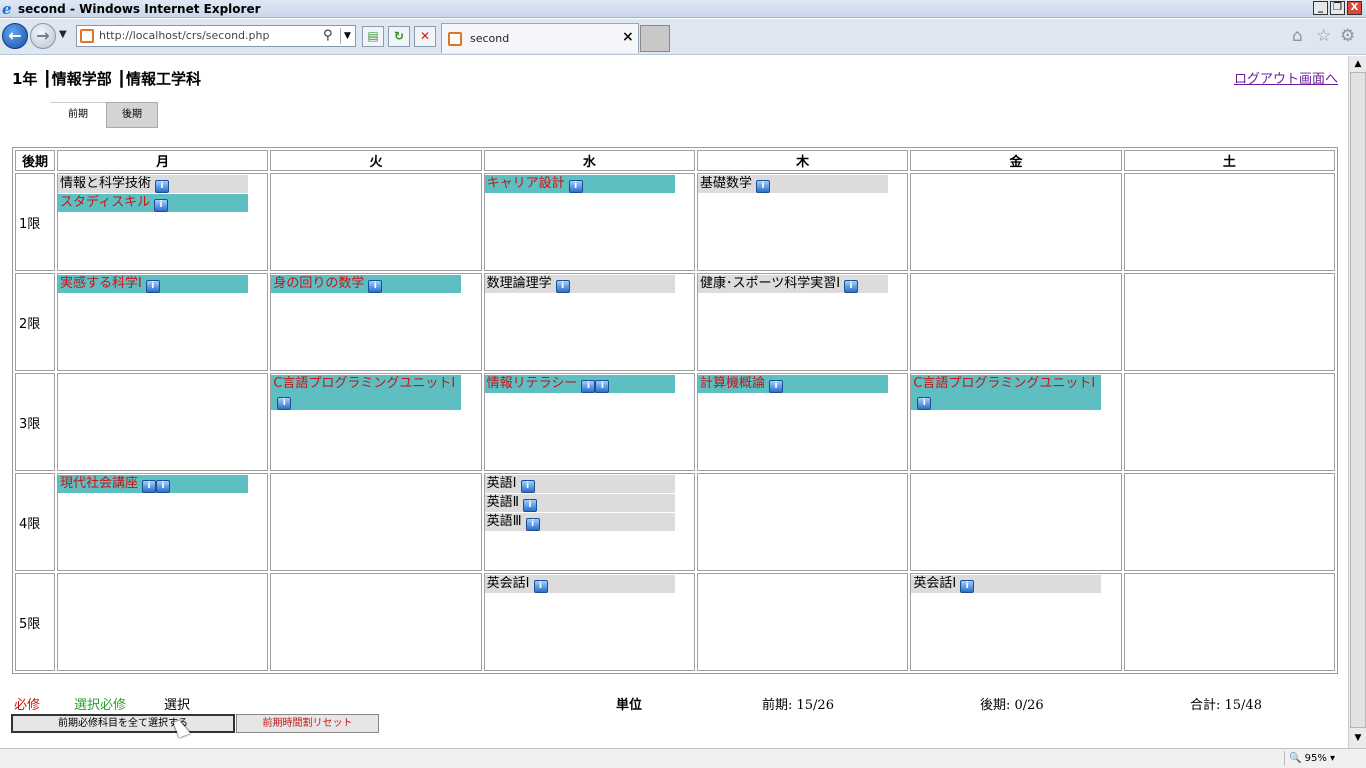 This screenshot has height=768, width=1366. What do you see at coordinates (1347, 36) in the screenshot?
I see `gear-icon: ⚙` at bounding box center [1347, 36].